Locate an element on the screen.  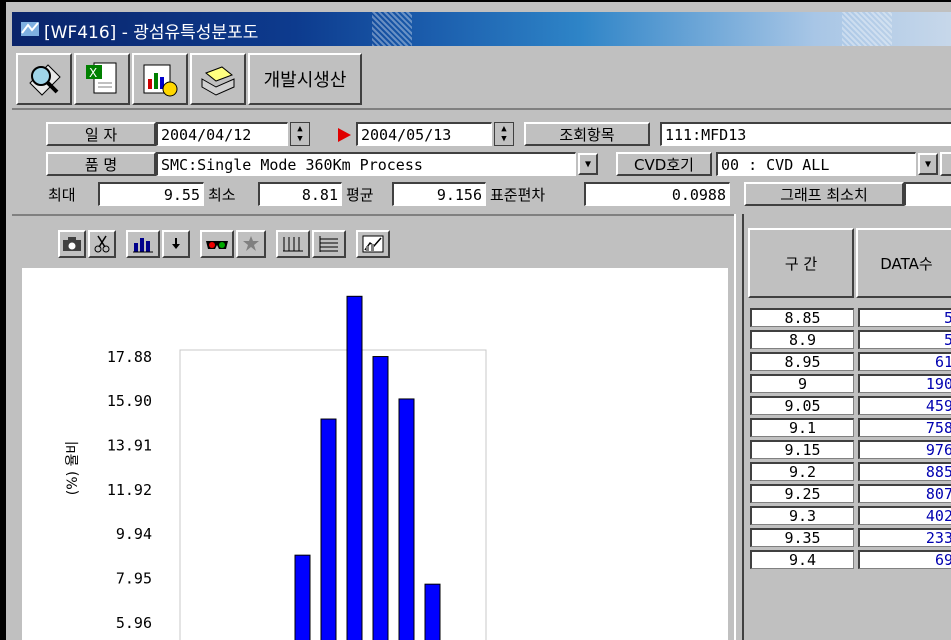
vertical-grid-button is located at coordinates (293, 244).